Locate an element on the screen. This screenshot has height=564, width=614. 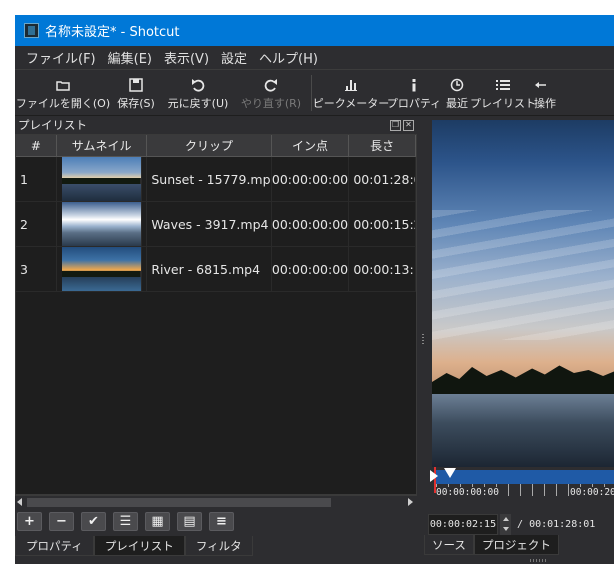
scrub-track is located at coordinates (525, 477).